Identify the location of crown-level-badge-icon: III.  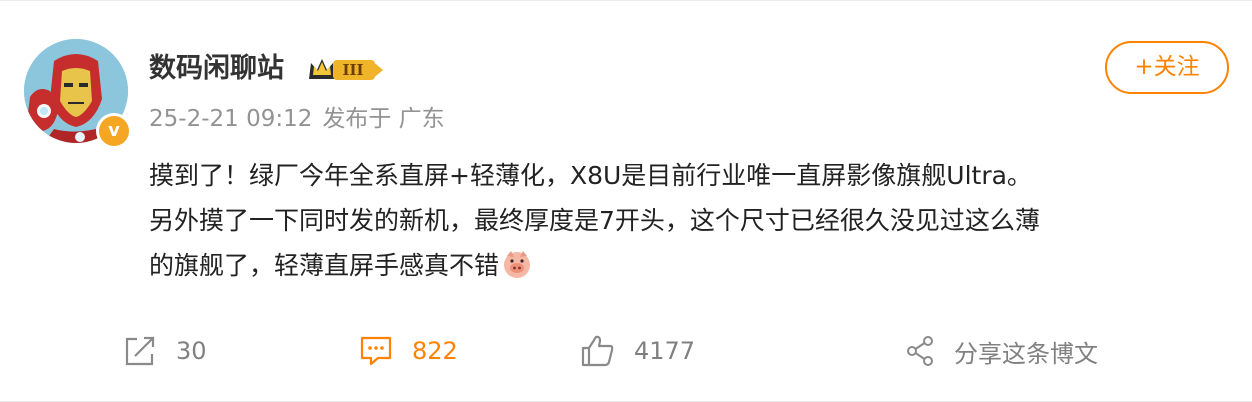
(345, 69).